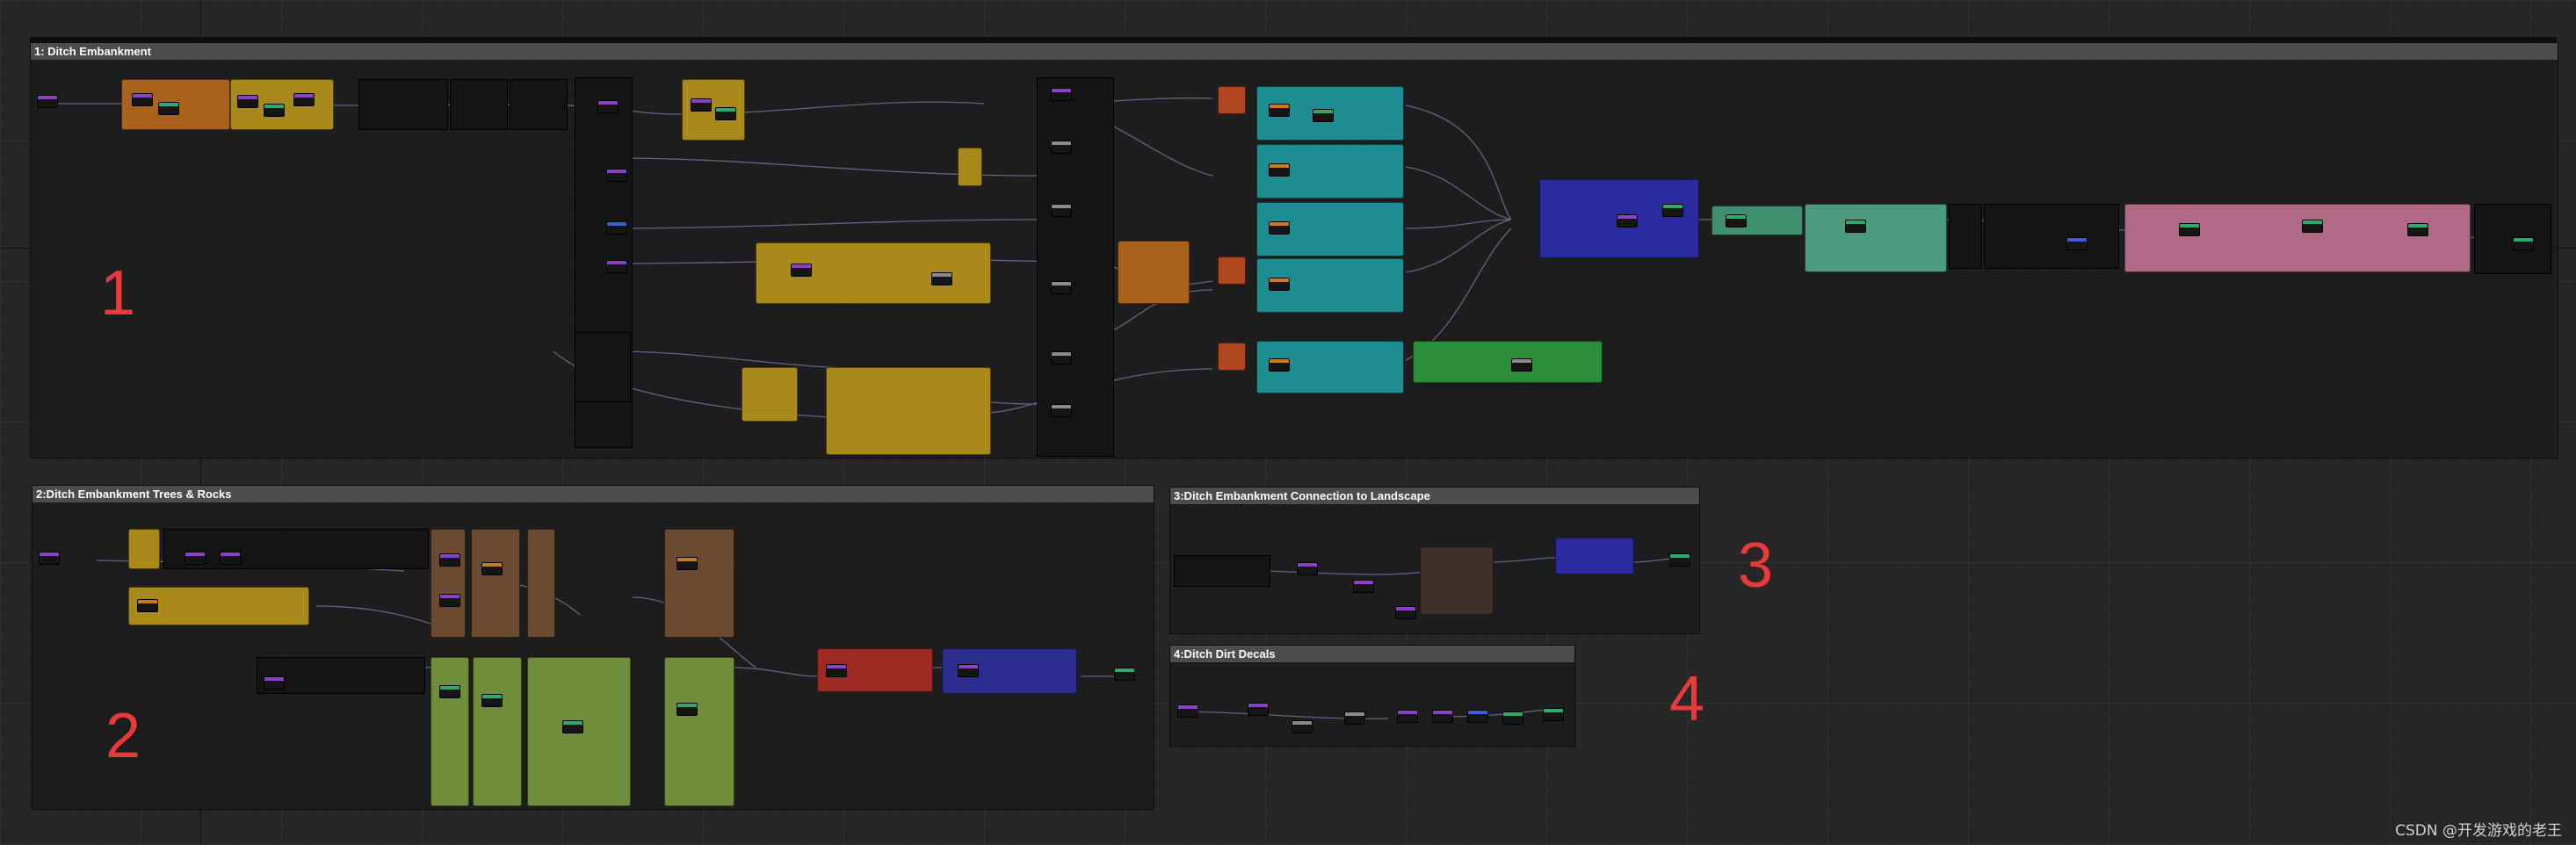 Image resolution: width=2576 pixels, height=845 pixels. What do you see at coordinates (2478, 831) in the screenshot?
I see `watermark-text: CSDN @开发游戏的老王` at bounding box center [2478, 831].